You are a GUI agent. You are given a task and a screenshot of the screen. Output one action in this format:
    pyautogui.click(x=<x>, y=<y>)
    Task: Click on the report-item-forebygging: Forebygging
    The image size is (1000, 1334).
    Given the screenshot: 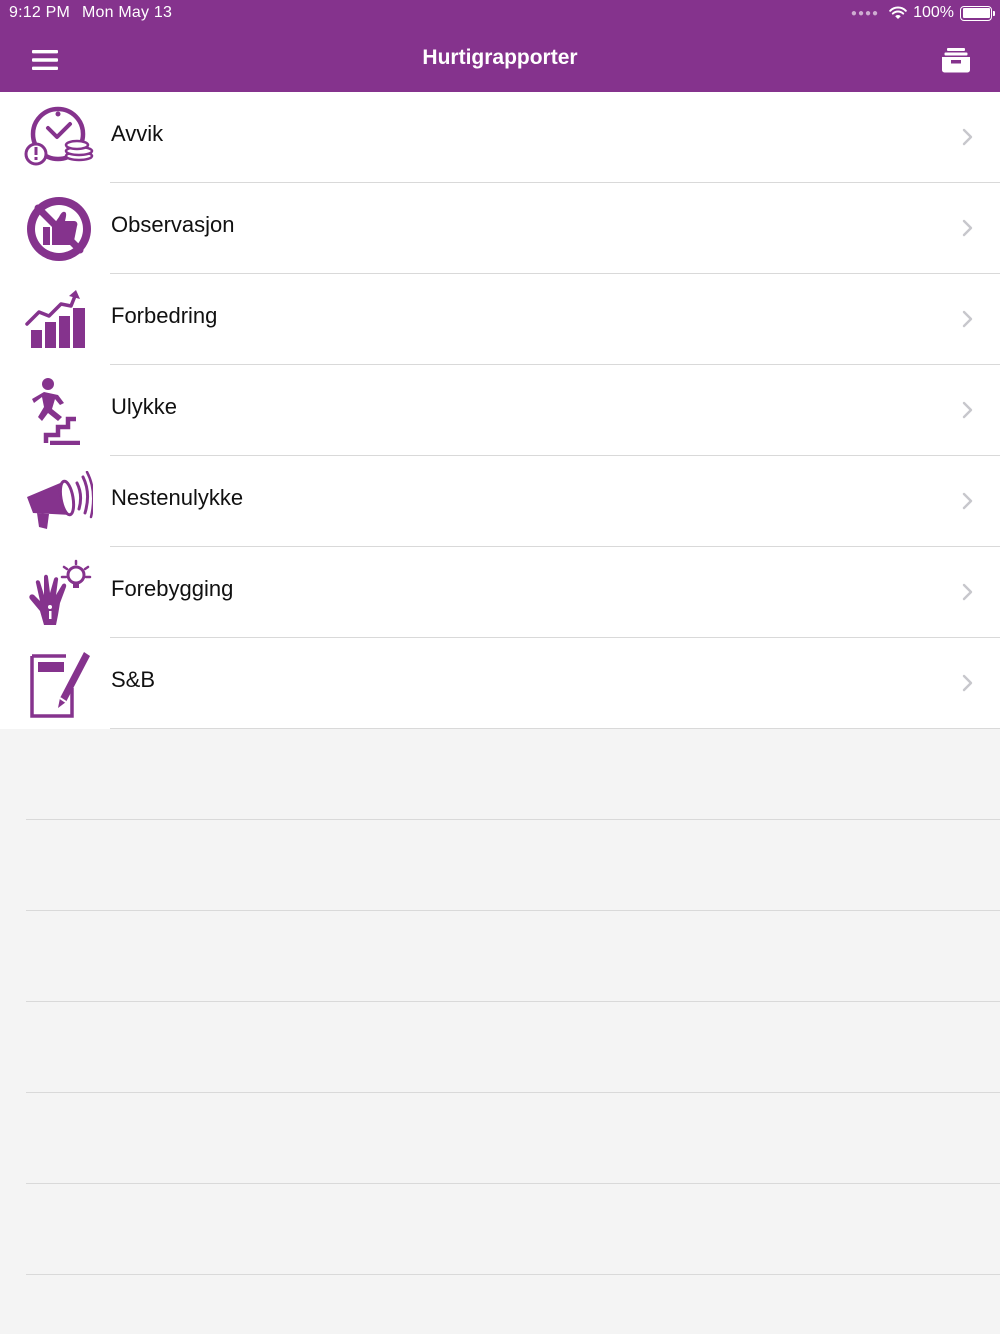 What is the action you would take?
    pyautogui.click(x=500, y=592)
    